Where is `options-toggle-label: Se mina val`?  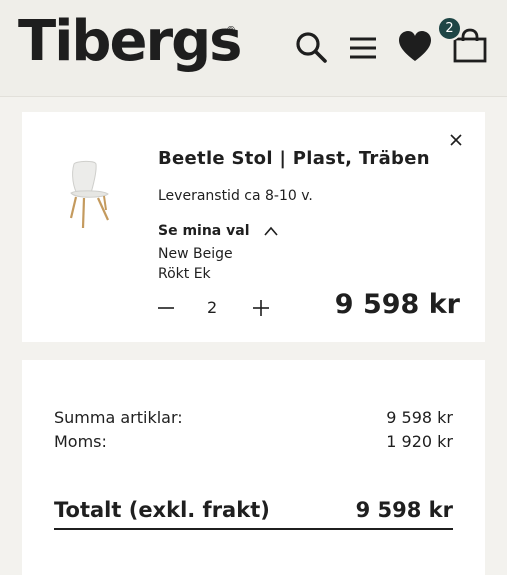 options-toggle-label: Se mina val is located at coordinates (204, 231).